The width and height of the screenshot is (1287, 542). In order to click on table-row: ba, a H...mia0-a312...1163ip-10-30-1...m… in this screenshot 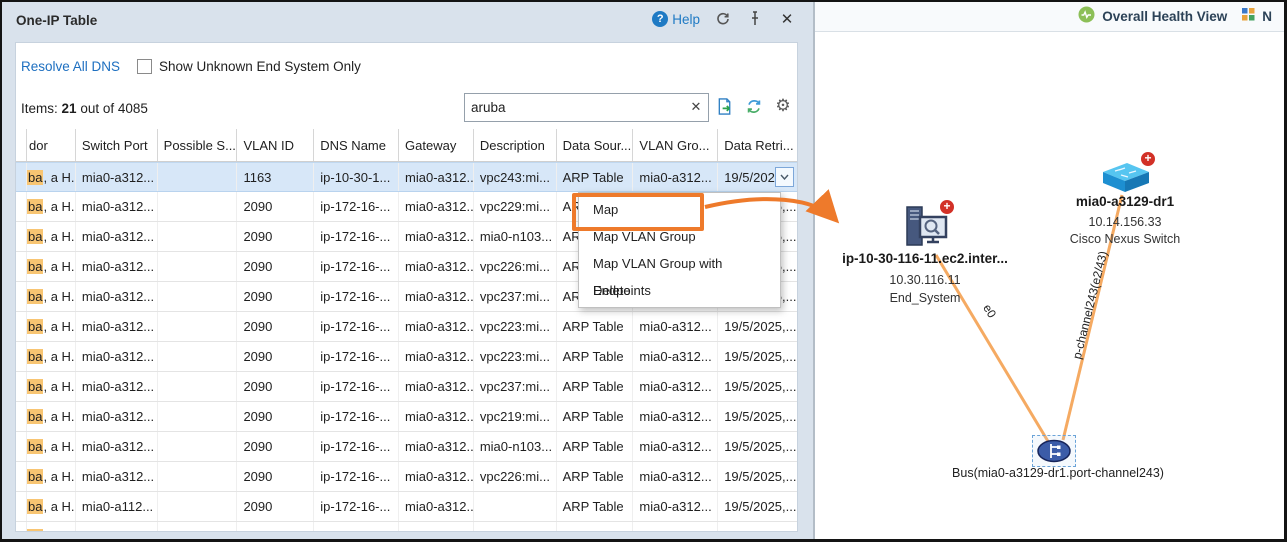, I will do `click(406, 177)`.